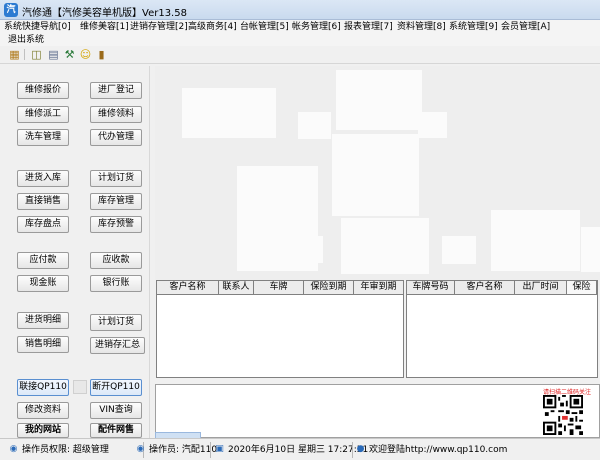 Image resolution: width=600 pixels, height=460 pixels. Describe the element at coordinates (43, 137) in the screenshot. I see `car-wash-button: 洗车管理` at that location.